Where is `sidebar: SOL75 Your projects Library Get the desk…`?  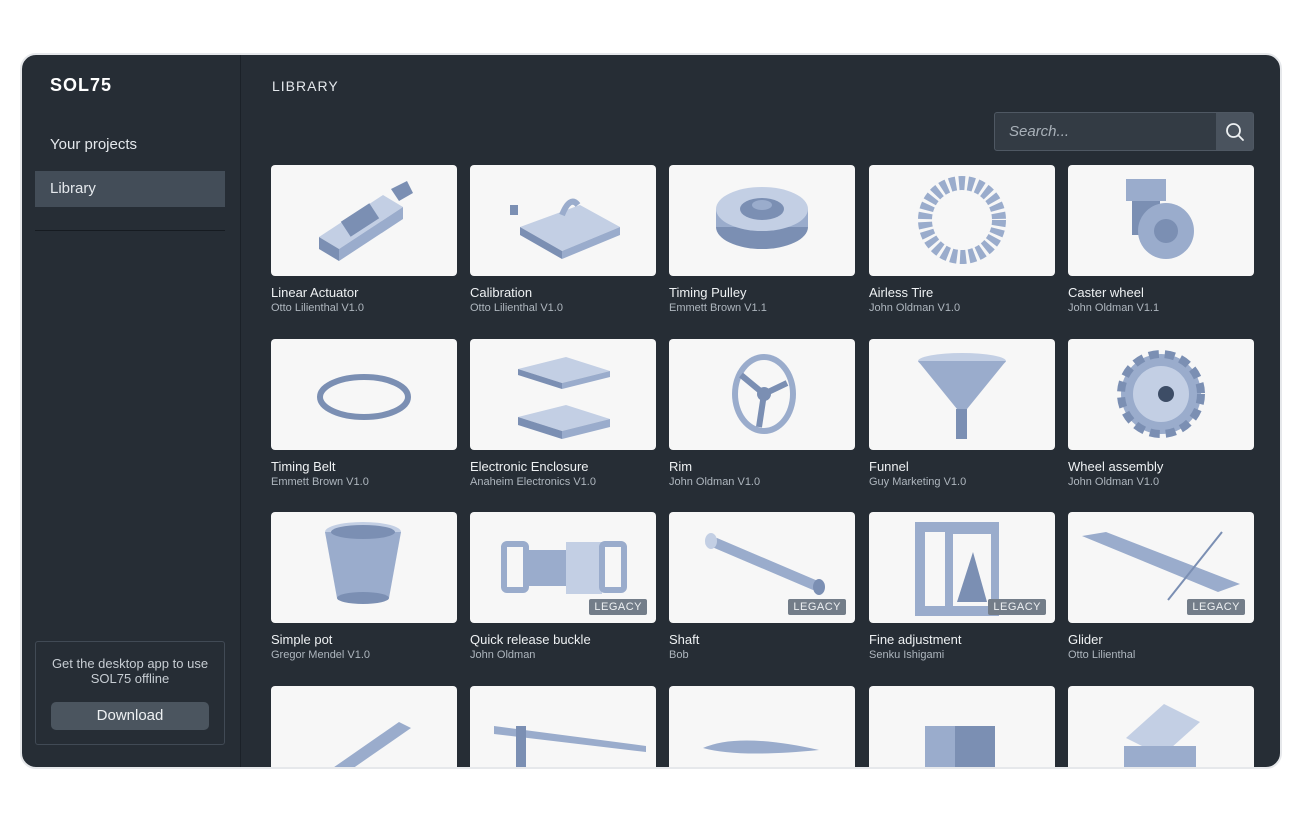 sidebar: SOL75 Your projects Library Get the desk… is located at coordinates (131, 411).